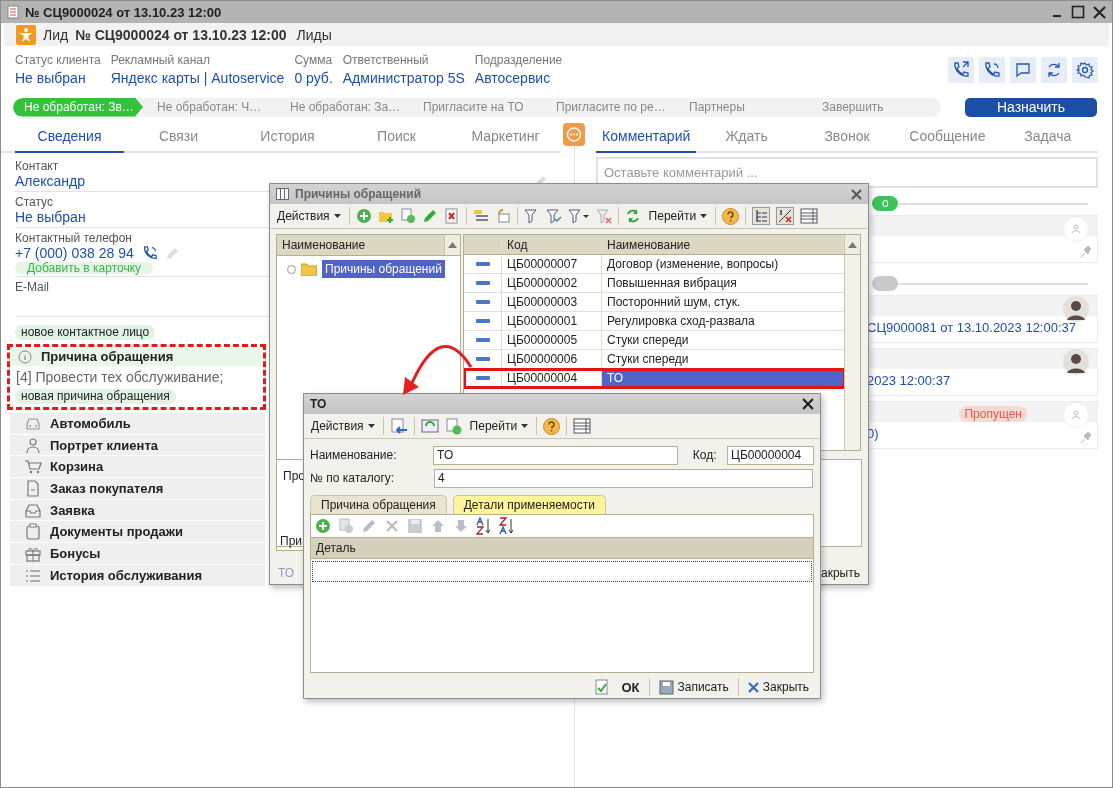 This screenshot has width=1113, height=788. Describe the element at coordinates (552, 244) in the screenshot. I see `column-header: Код` at that location.